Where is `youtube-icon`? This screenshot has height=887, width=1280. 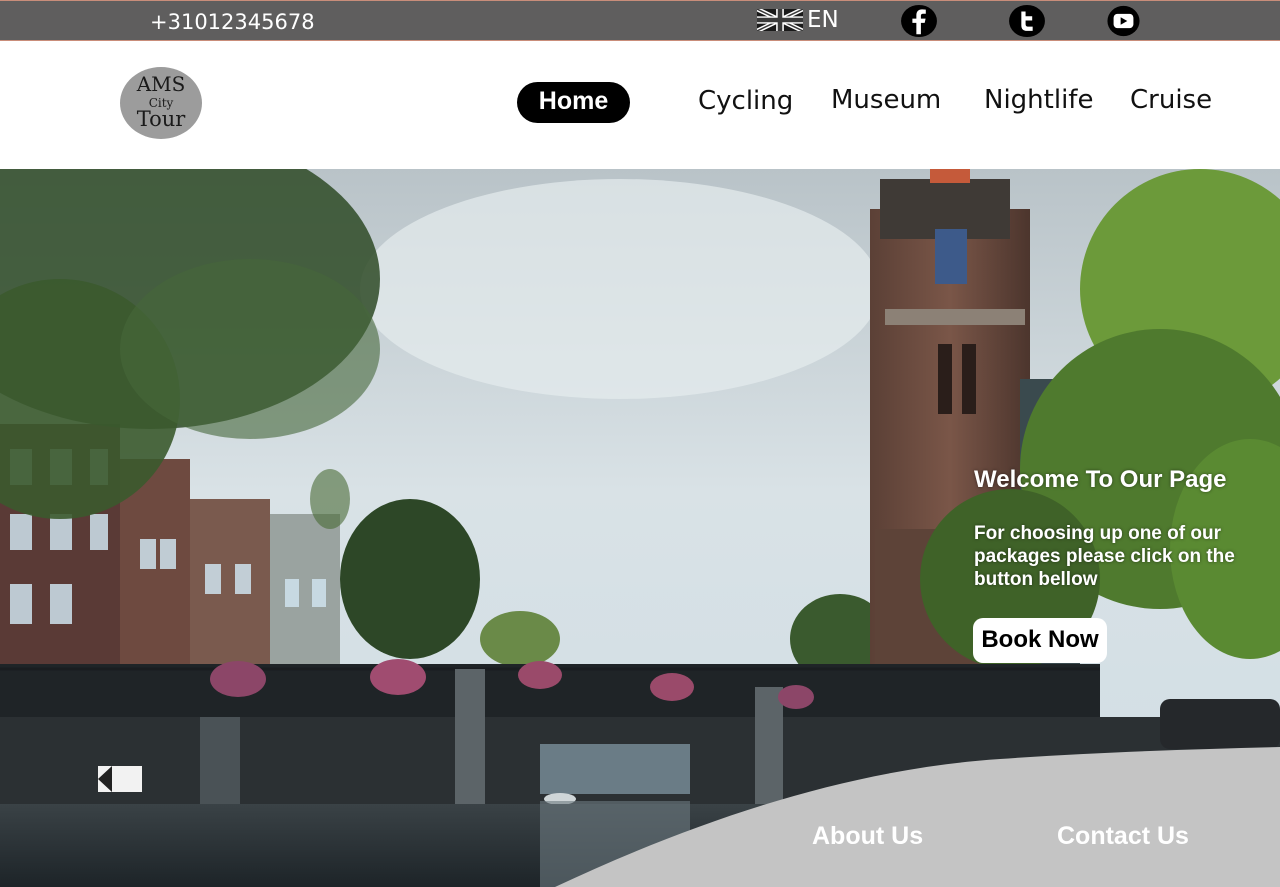 youtube-icon is located at coordinates (1123, 21).